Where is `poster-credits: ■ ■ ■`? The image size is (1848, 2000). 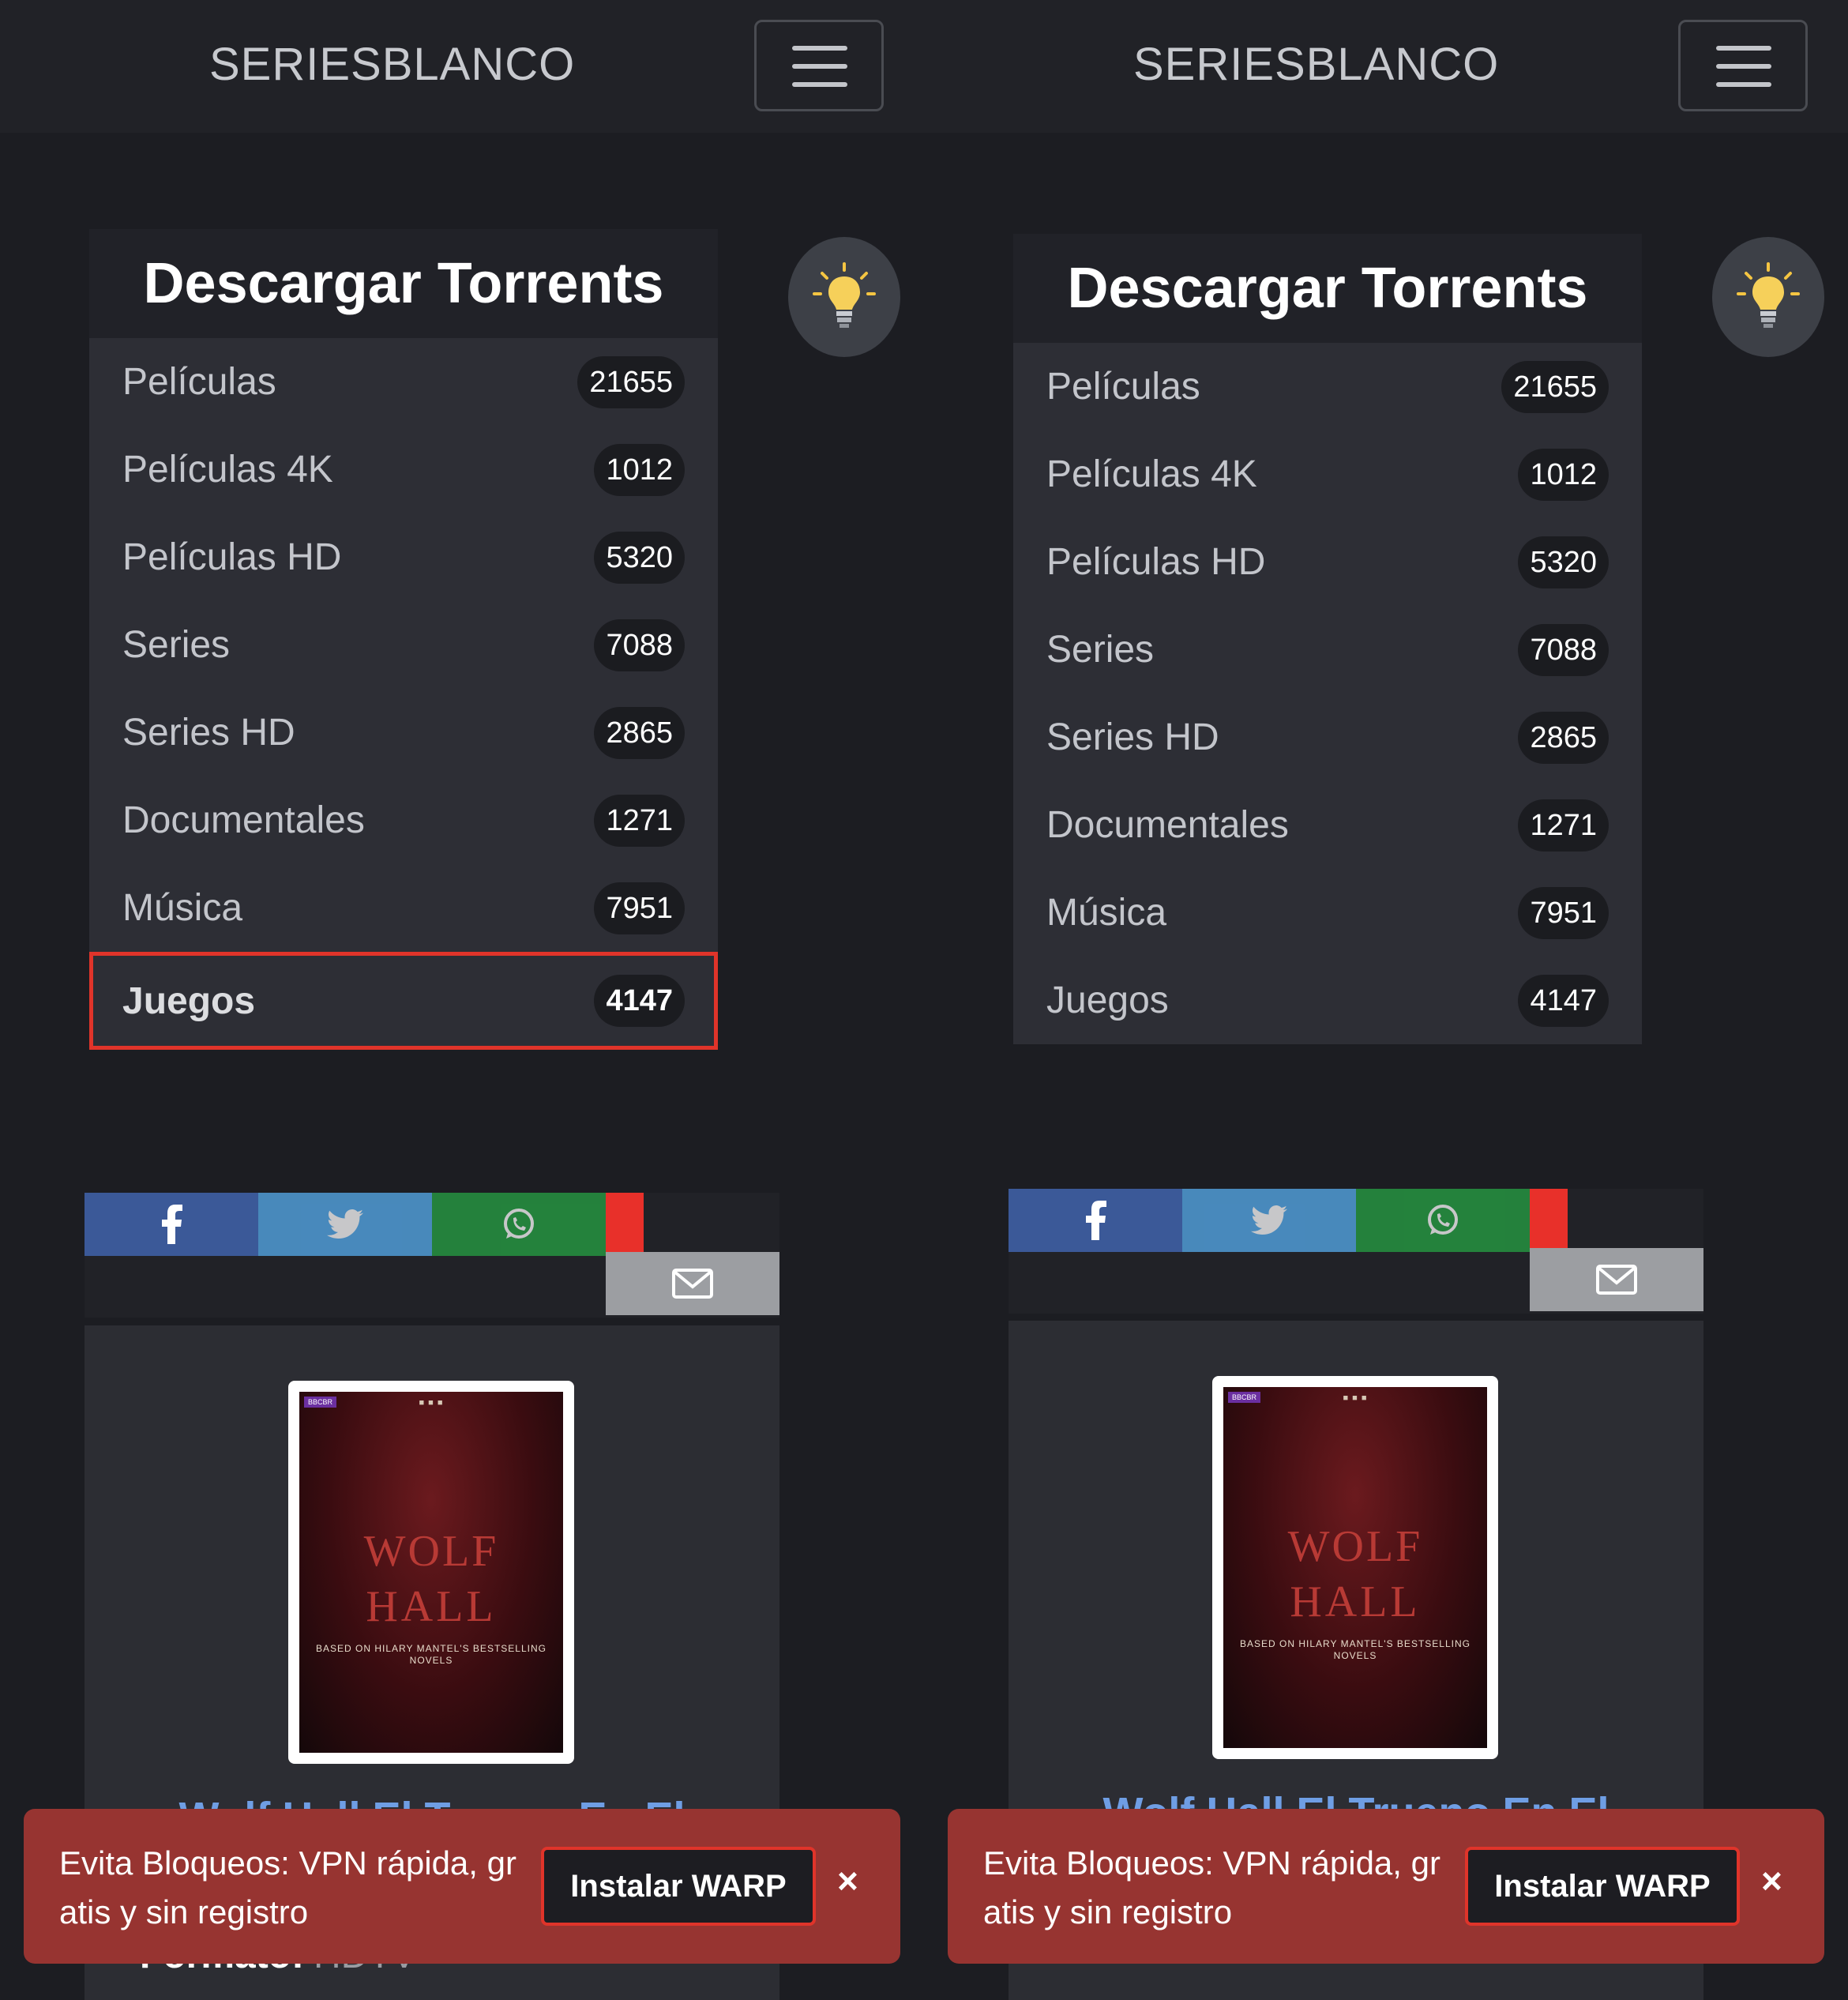
poster-credits: ■ ■ ■ is located at coordinates (1355, 1398).